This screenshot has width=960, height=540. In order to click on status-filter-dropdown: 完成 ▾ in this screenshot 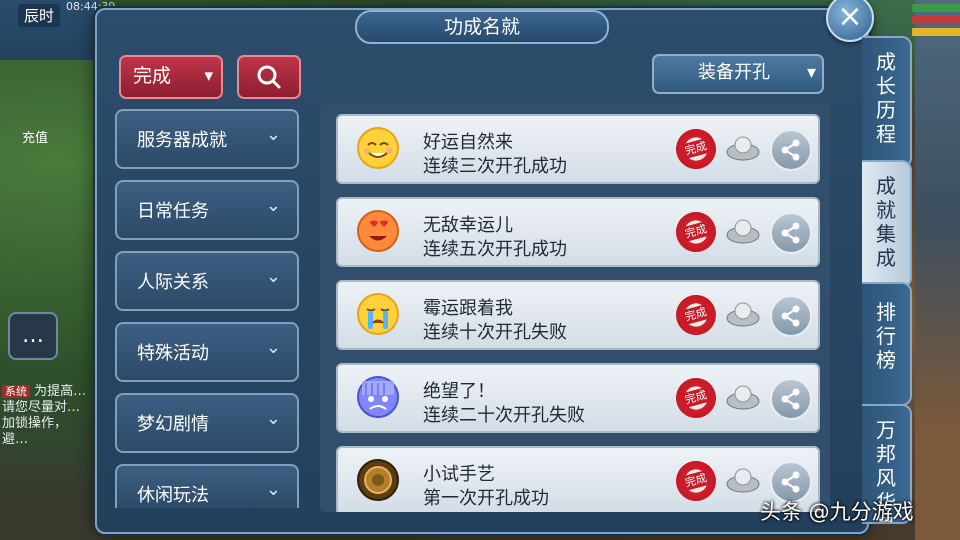, I will do `click(171, 77)`.